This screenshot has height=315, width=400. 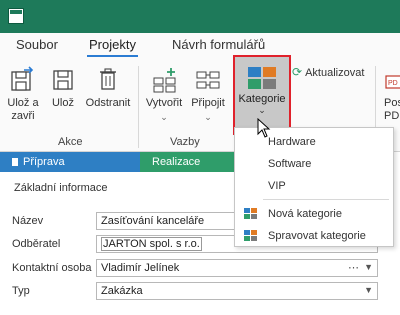 What do you see at coordinates (108, 79) in the screenshot?
I see `trash-icon` at bounding box center [108, 79].